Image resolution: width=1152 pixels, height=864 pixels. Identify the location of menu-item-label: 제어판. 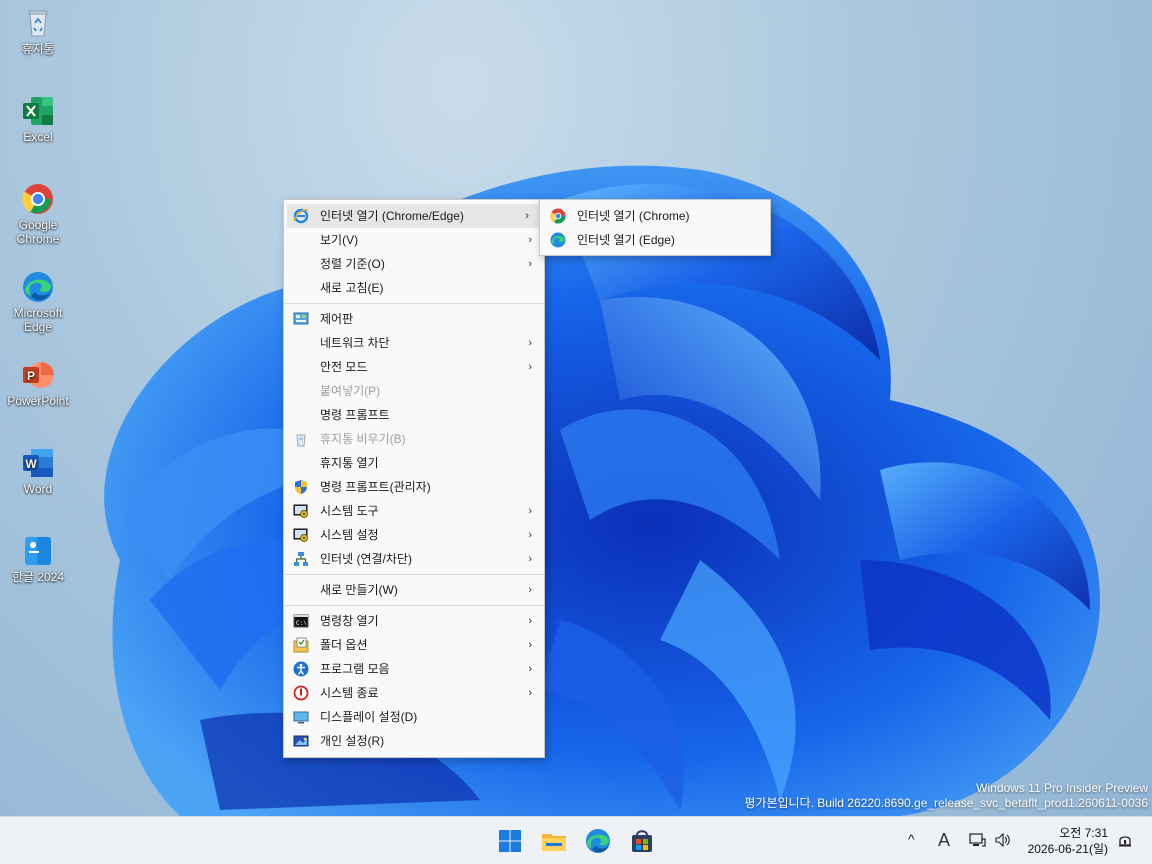
(337, 319).